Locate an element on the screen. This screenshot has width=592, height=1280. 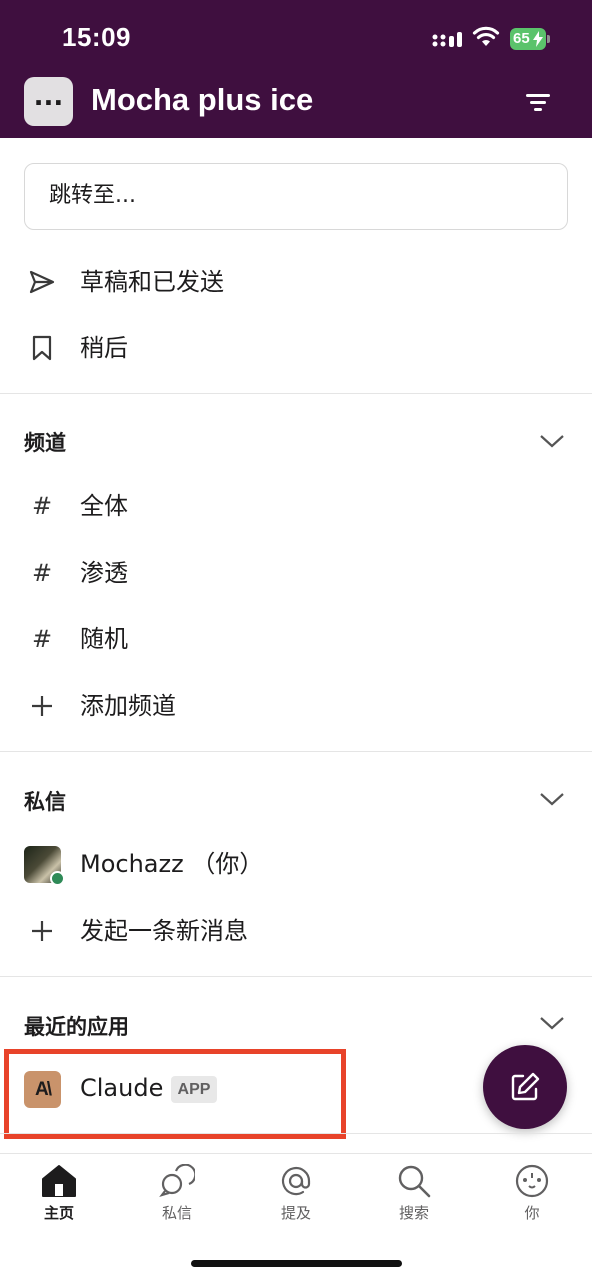
charging-icon is located at coordinates (538, 39).